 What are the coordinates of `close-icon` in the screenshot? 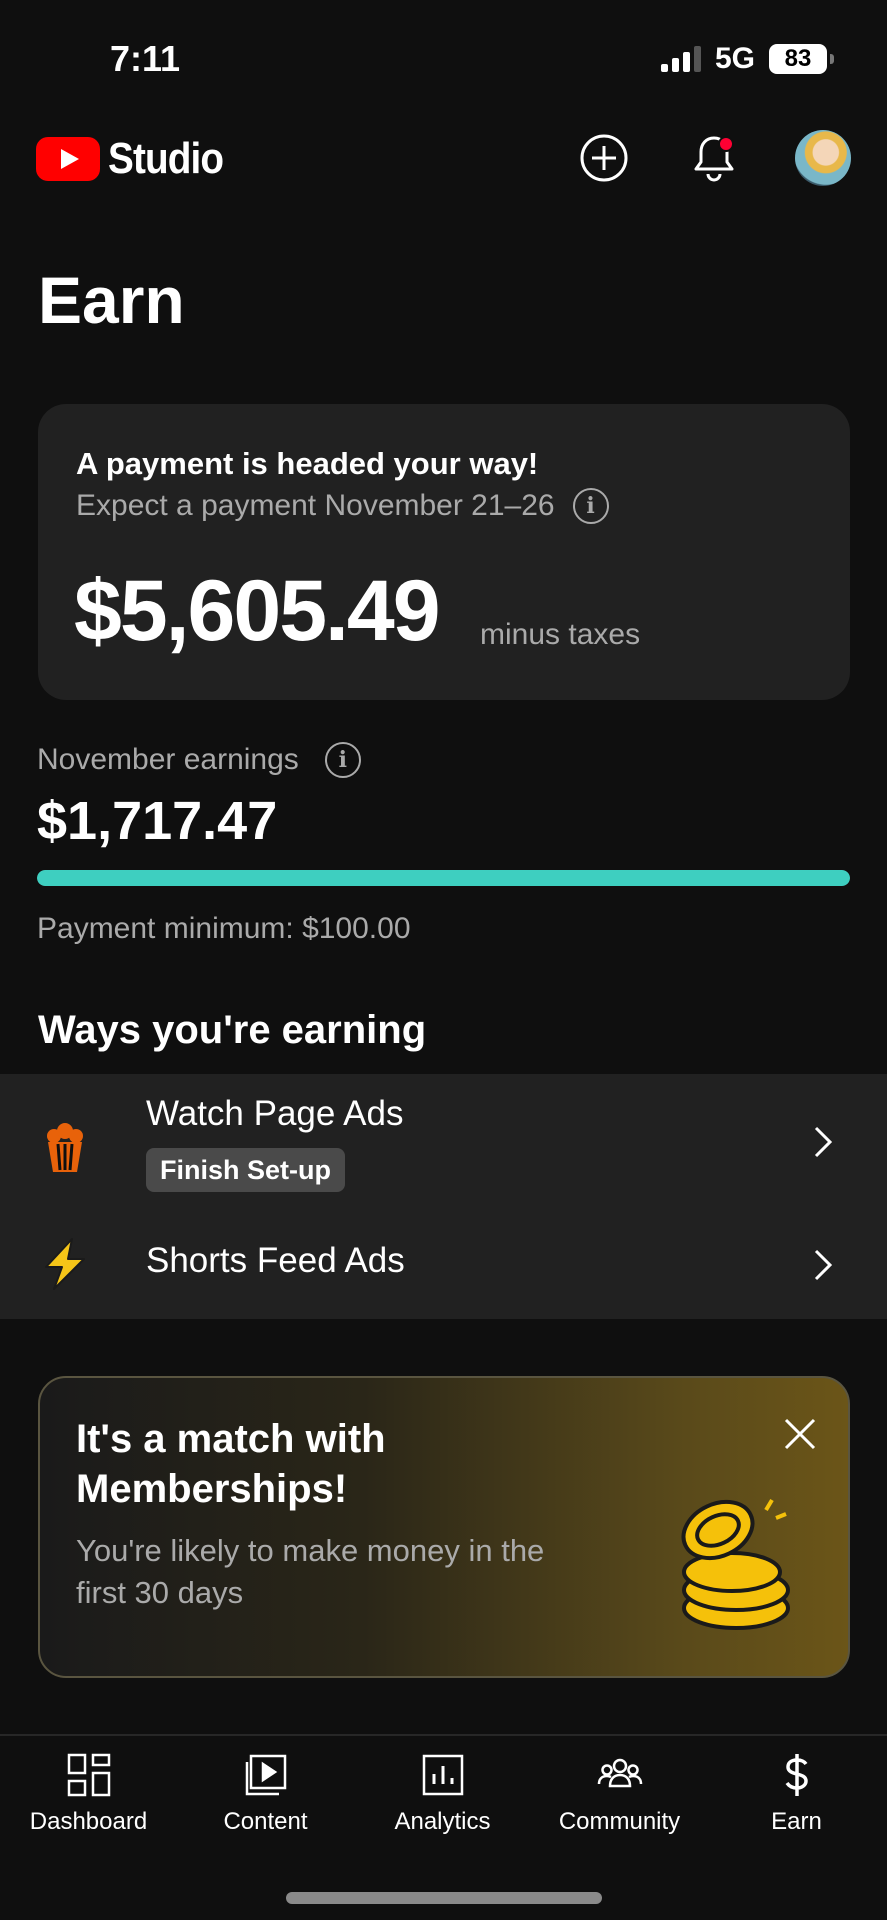 It's located at (800, 1434).